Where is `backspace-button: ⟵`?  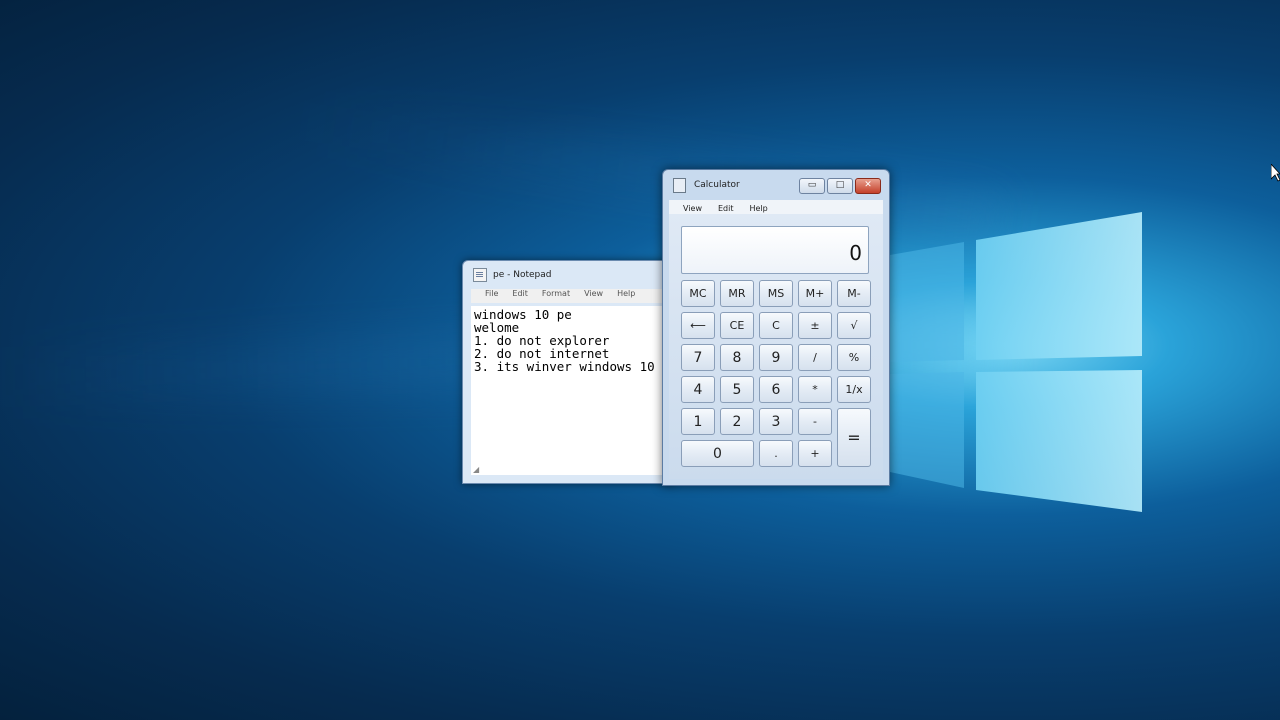 backspace-button: ⟵ is located at coordinates (698, 325).